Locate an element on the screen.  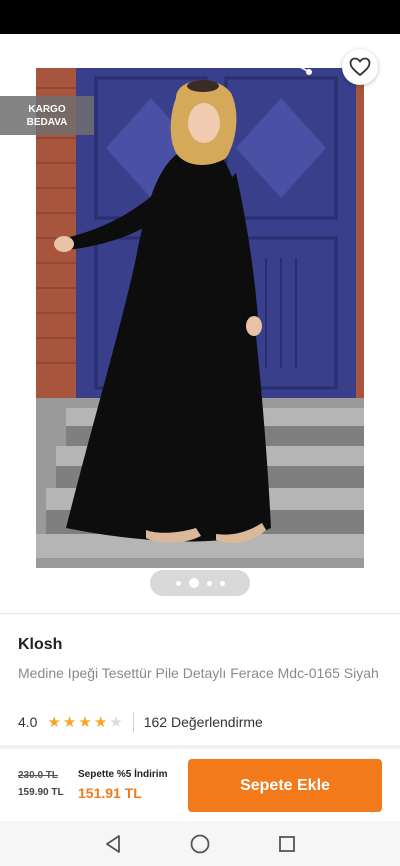
free-shipping-badge: KARGO BEDAVA is located at coordinates (47, 115).